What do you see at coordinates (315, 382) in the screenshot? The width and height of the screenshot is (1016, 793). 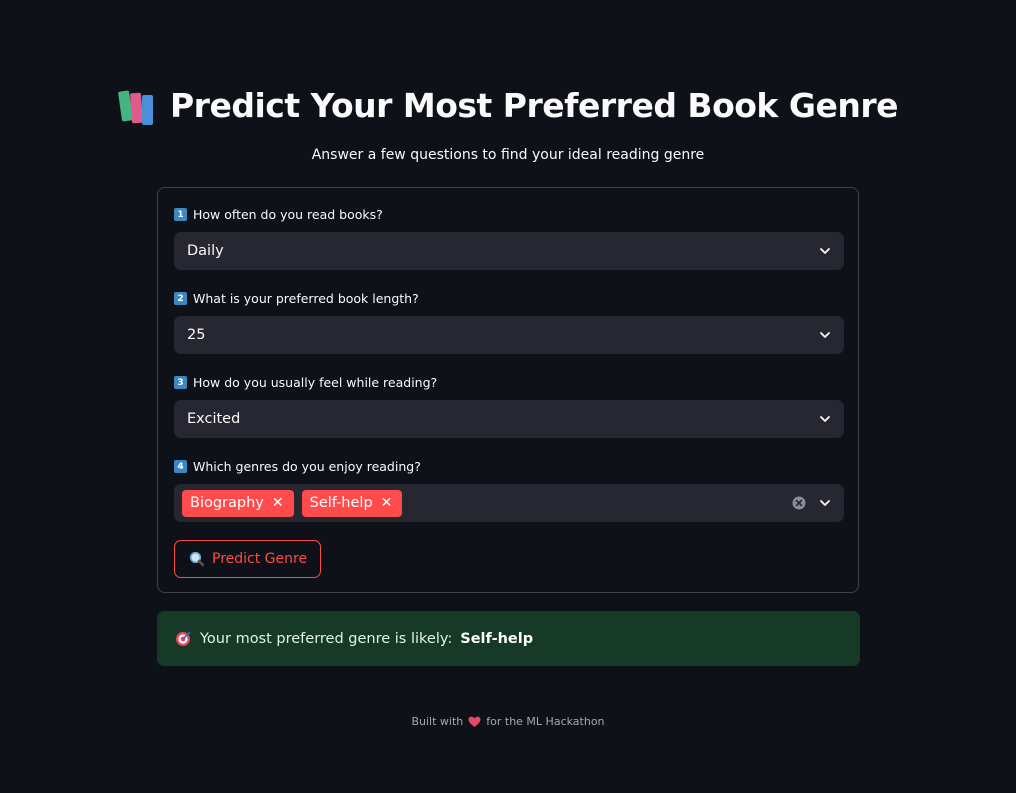 I see `question-3-text: How do you usually feel while reading?` at bounding box center [315, 382].